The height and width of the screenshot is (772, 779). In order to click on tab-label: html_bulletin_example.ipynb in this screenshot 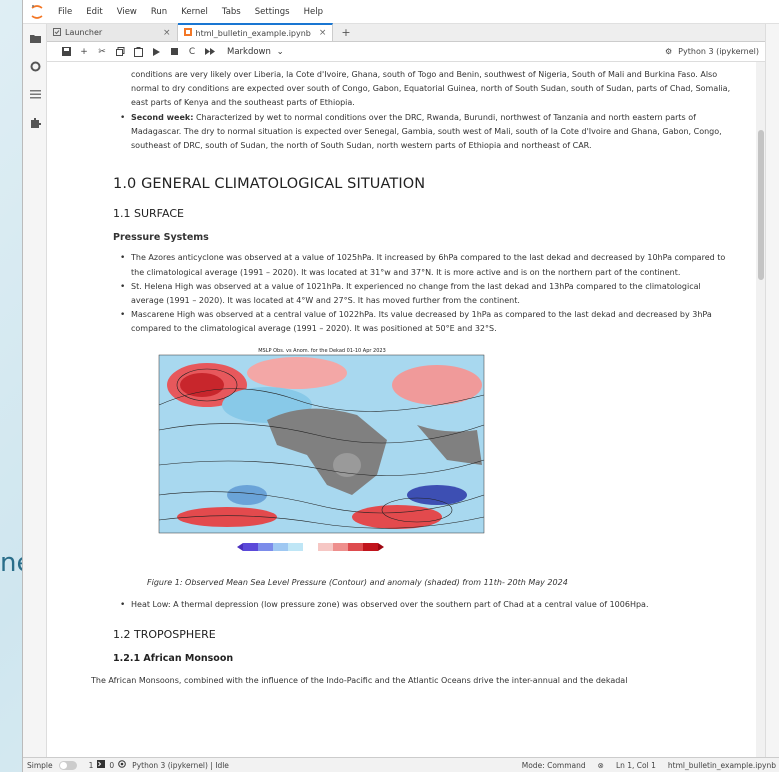, I will do `click(253, 33)`.